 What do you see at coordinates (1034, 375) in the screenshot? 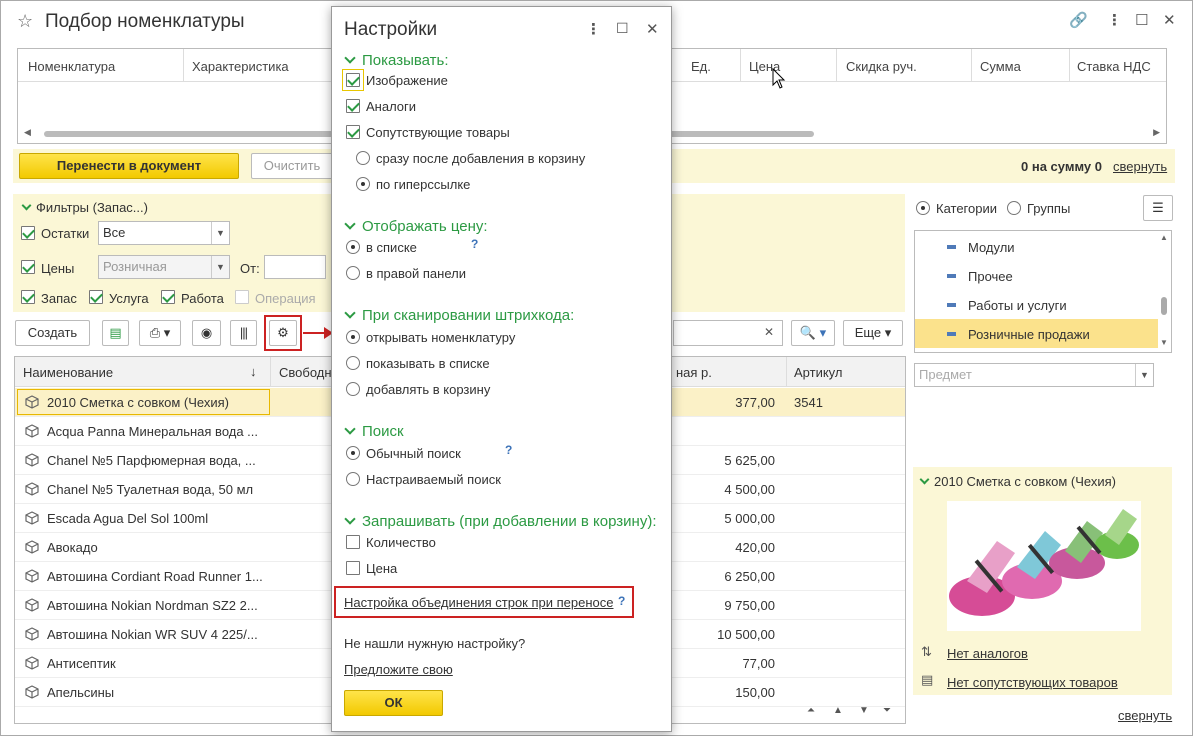
I see `subject-select: Предмет ▼` at bounding box center [1034, 375].